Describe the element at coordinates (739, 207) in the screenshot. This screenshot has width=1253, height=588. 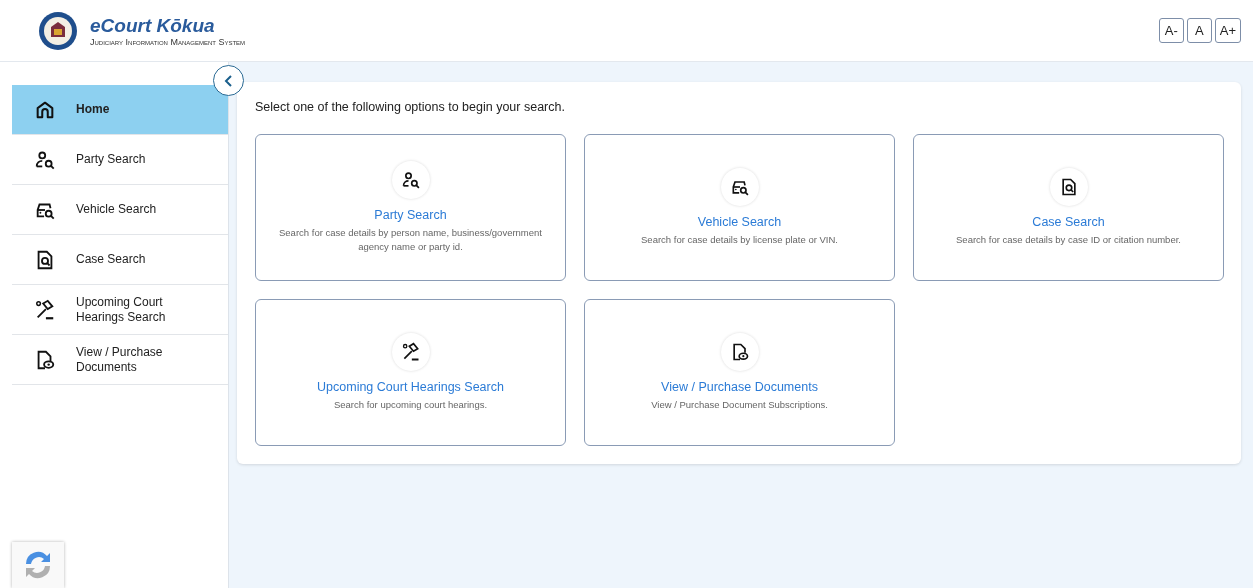
I see `search-option-card: Vehicle Search Search for case details by license plate or VIN.` at that location.